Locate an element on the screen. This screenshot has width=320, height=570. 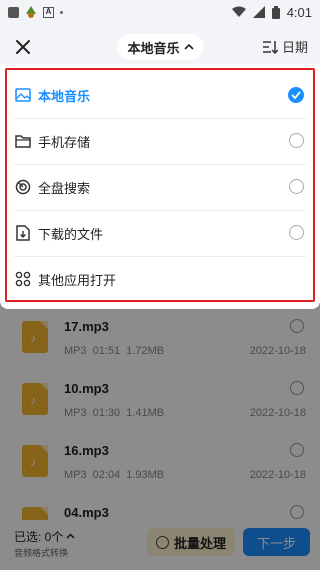
folder-icon is located at coordinates (23, 141).